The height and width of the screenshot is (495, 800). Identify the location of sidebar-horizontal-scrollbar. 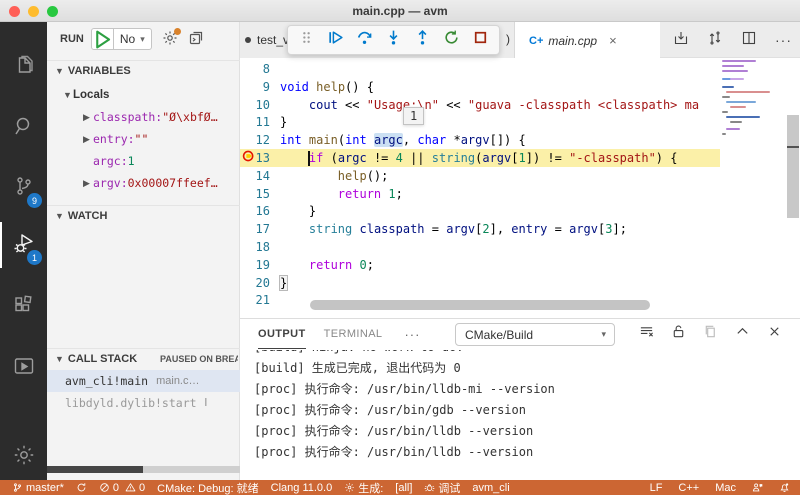
(143, 469).